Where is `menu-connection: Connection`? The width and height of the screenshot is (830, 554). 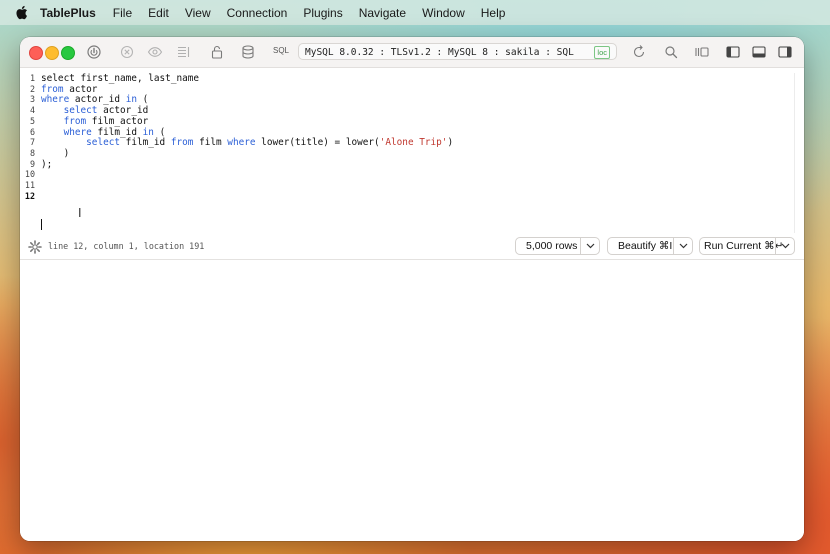 menu-connection: Connection is located at coordinates (257, 13).